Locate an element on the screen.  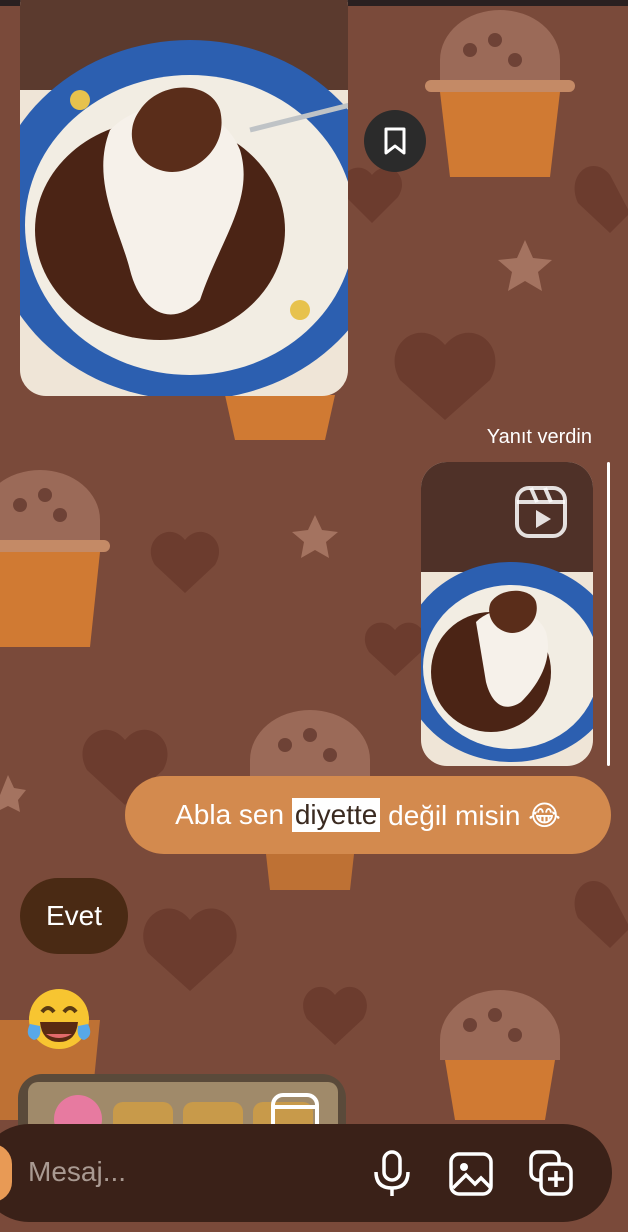
incoming-message-text: Evet is located at coordinates (74, 915).